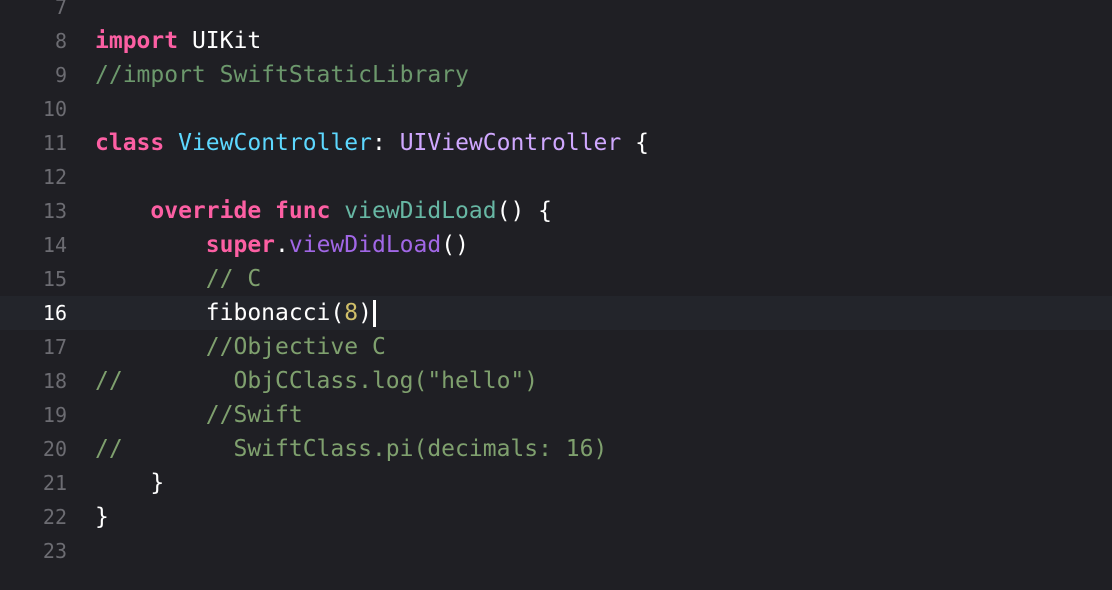  What do you see at coordinates (54, 313) in the screenshot?
I see `line-number: 16` at bounding box center [54, 313].